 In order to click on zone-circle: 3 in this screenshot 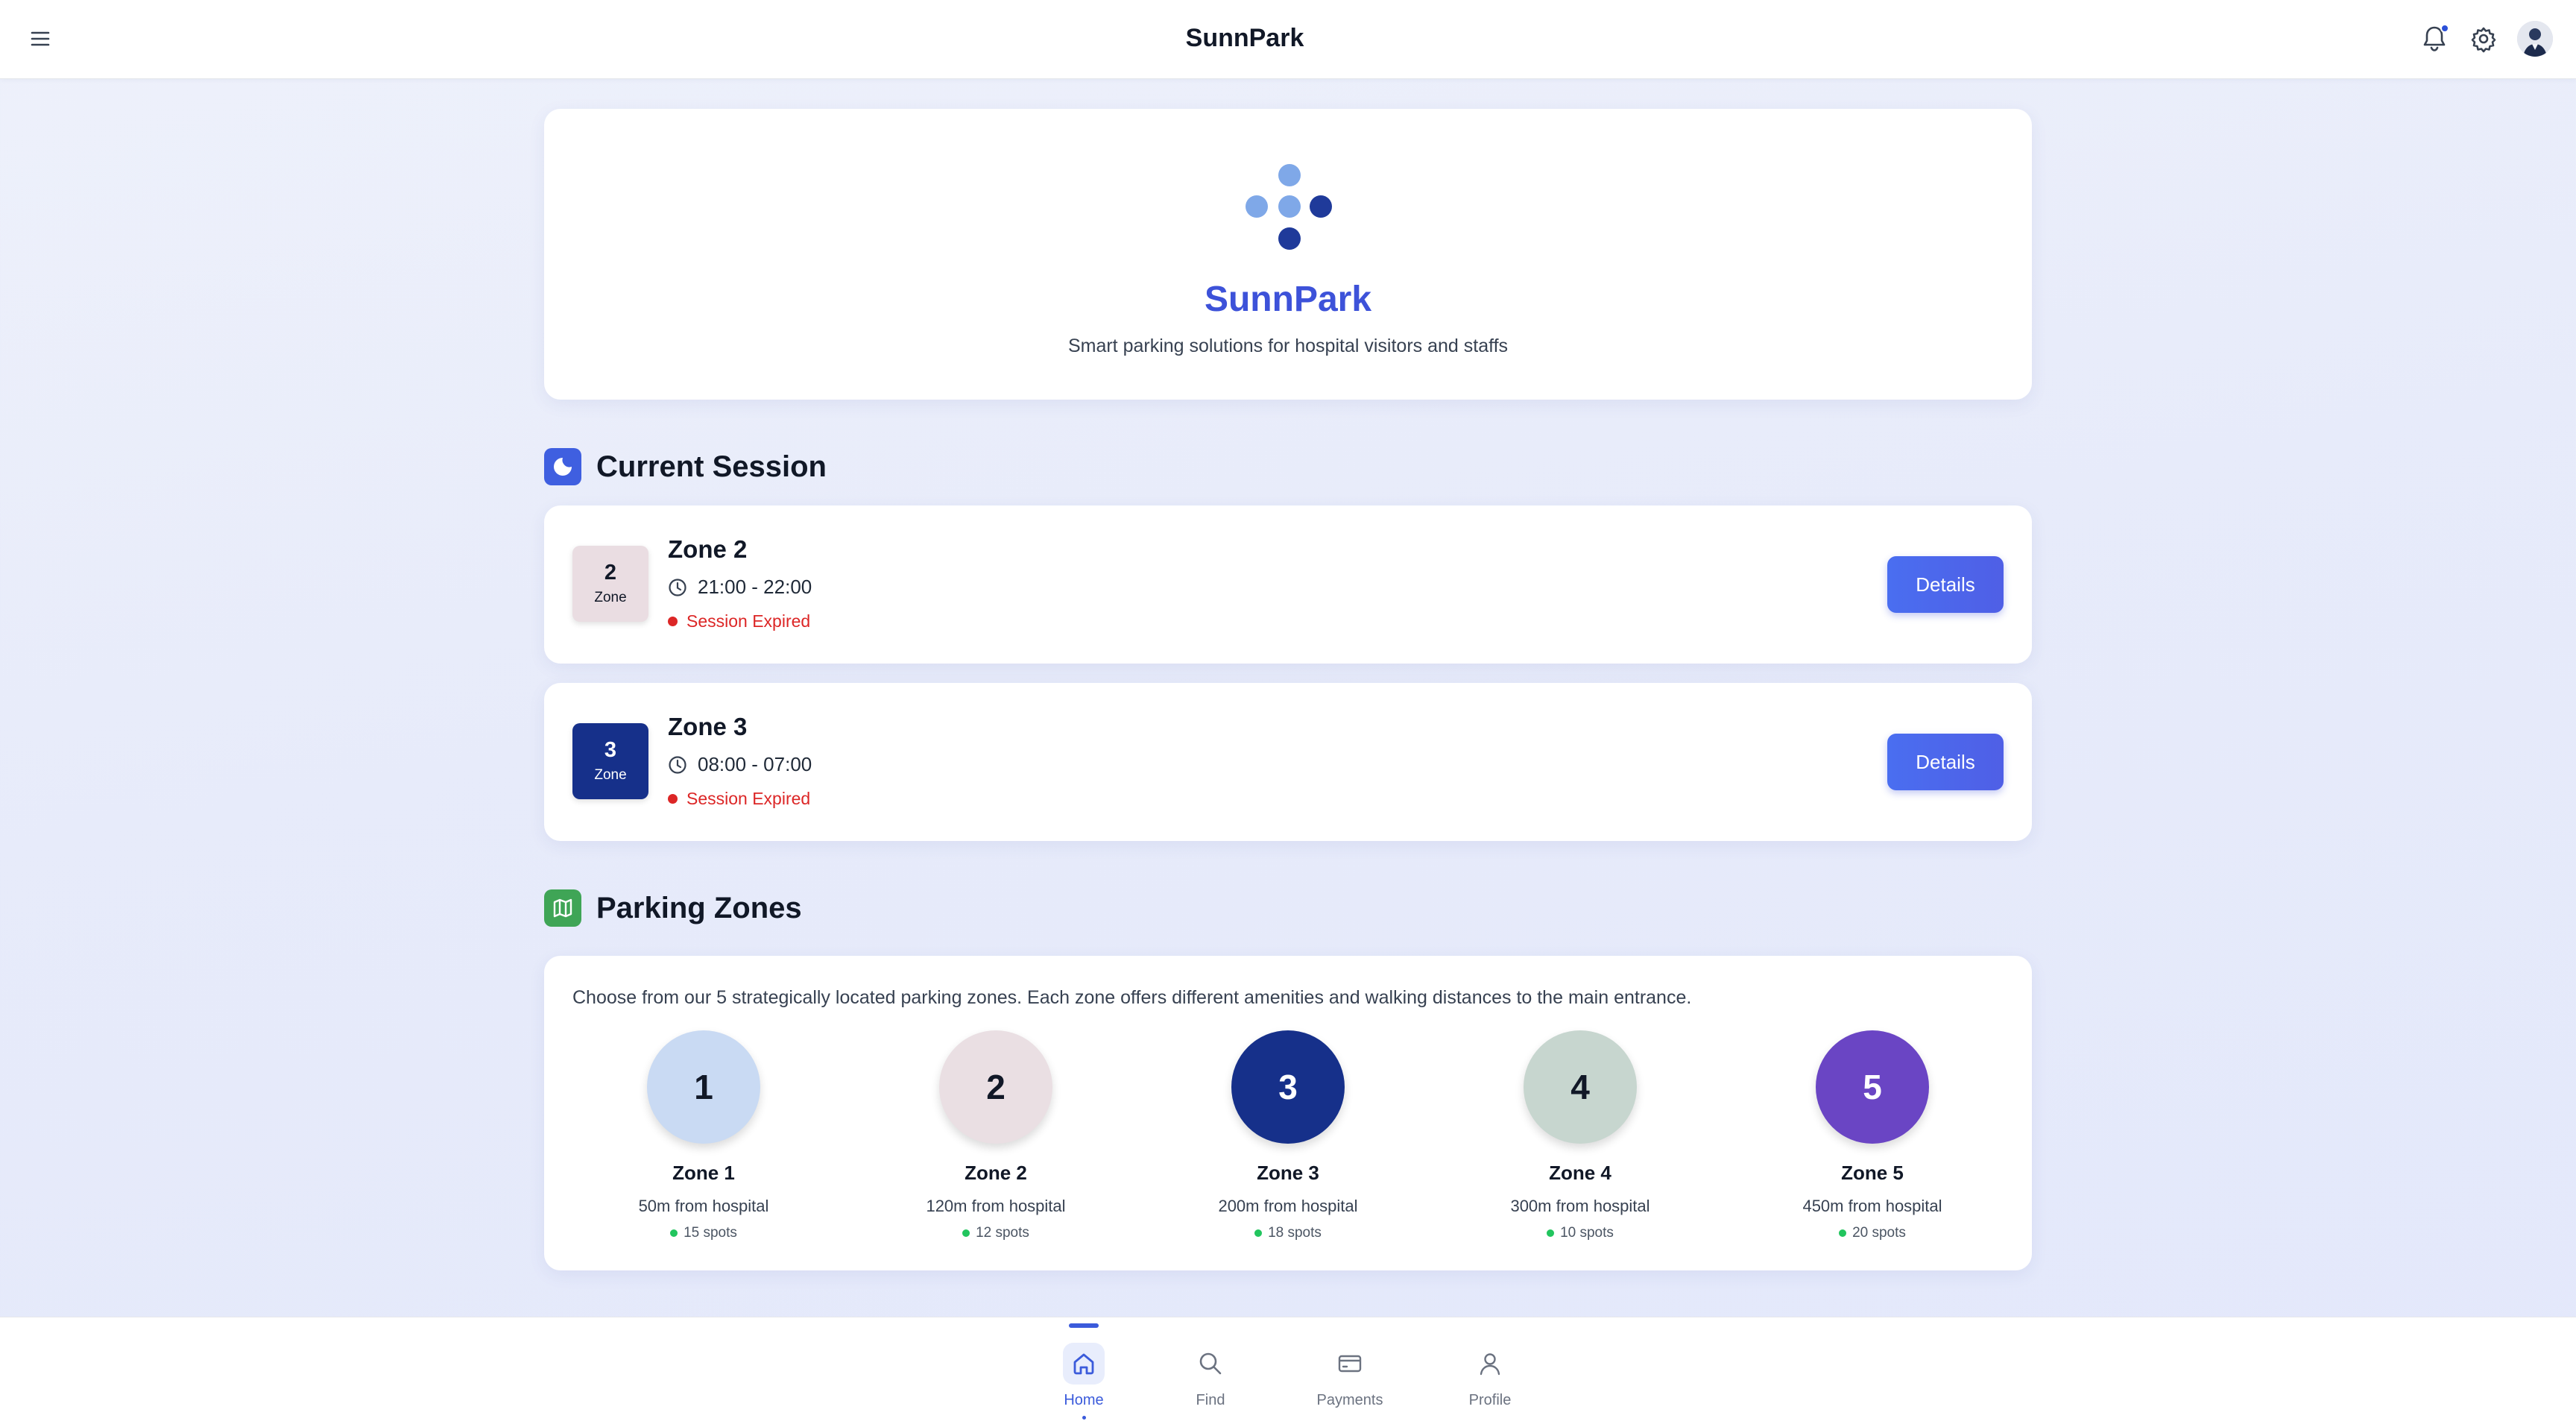, I will do `click(1288, 1087)`.